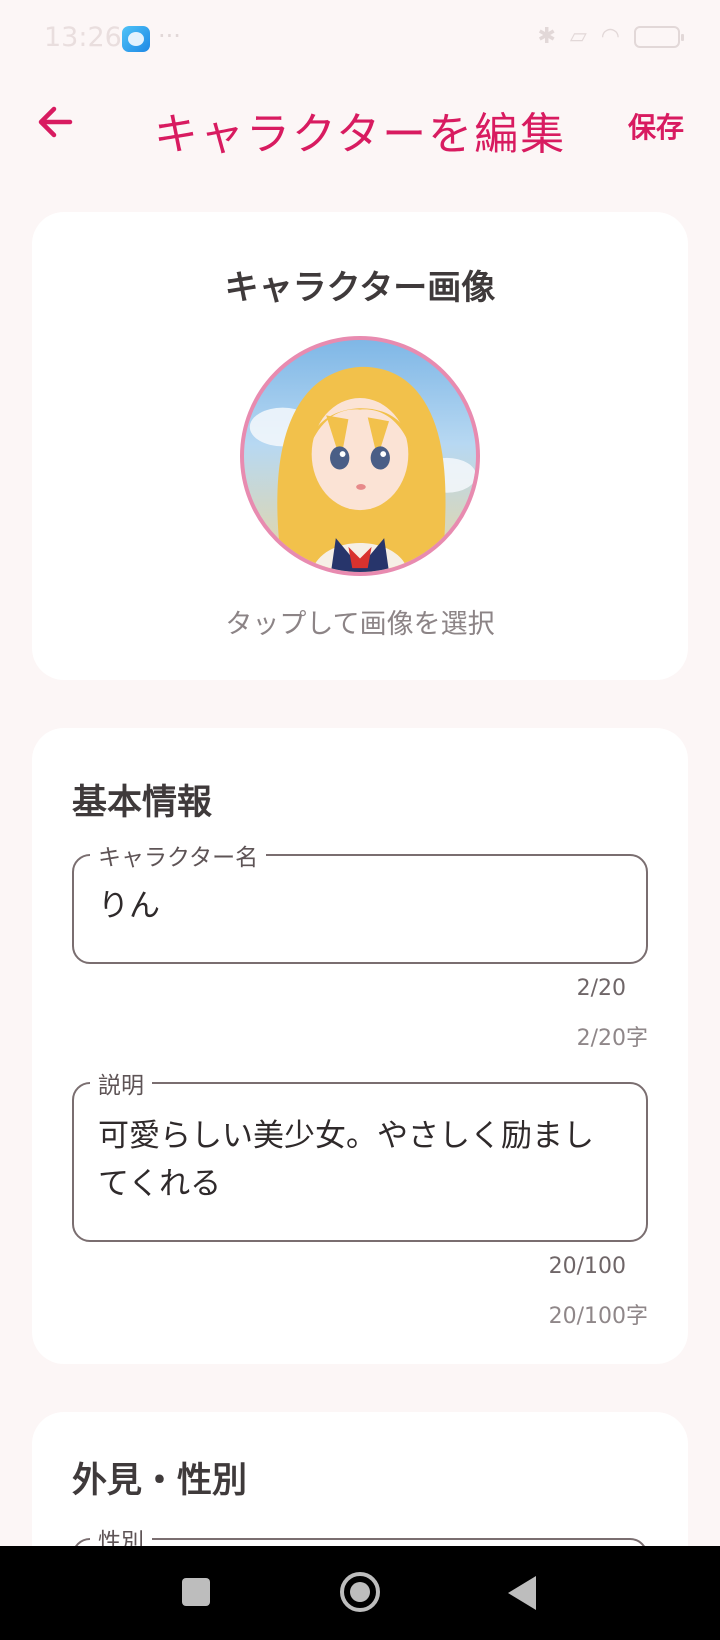 The image size is (720, 1640). I want to click on wifi-icon: ◠, so click(610, 36).